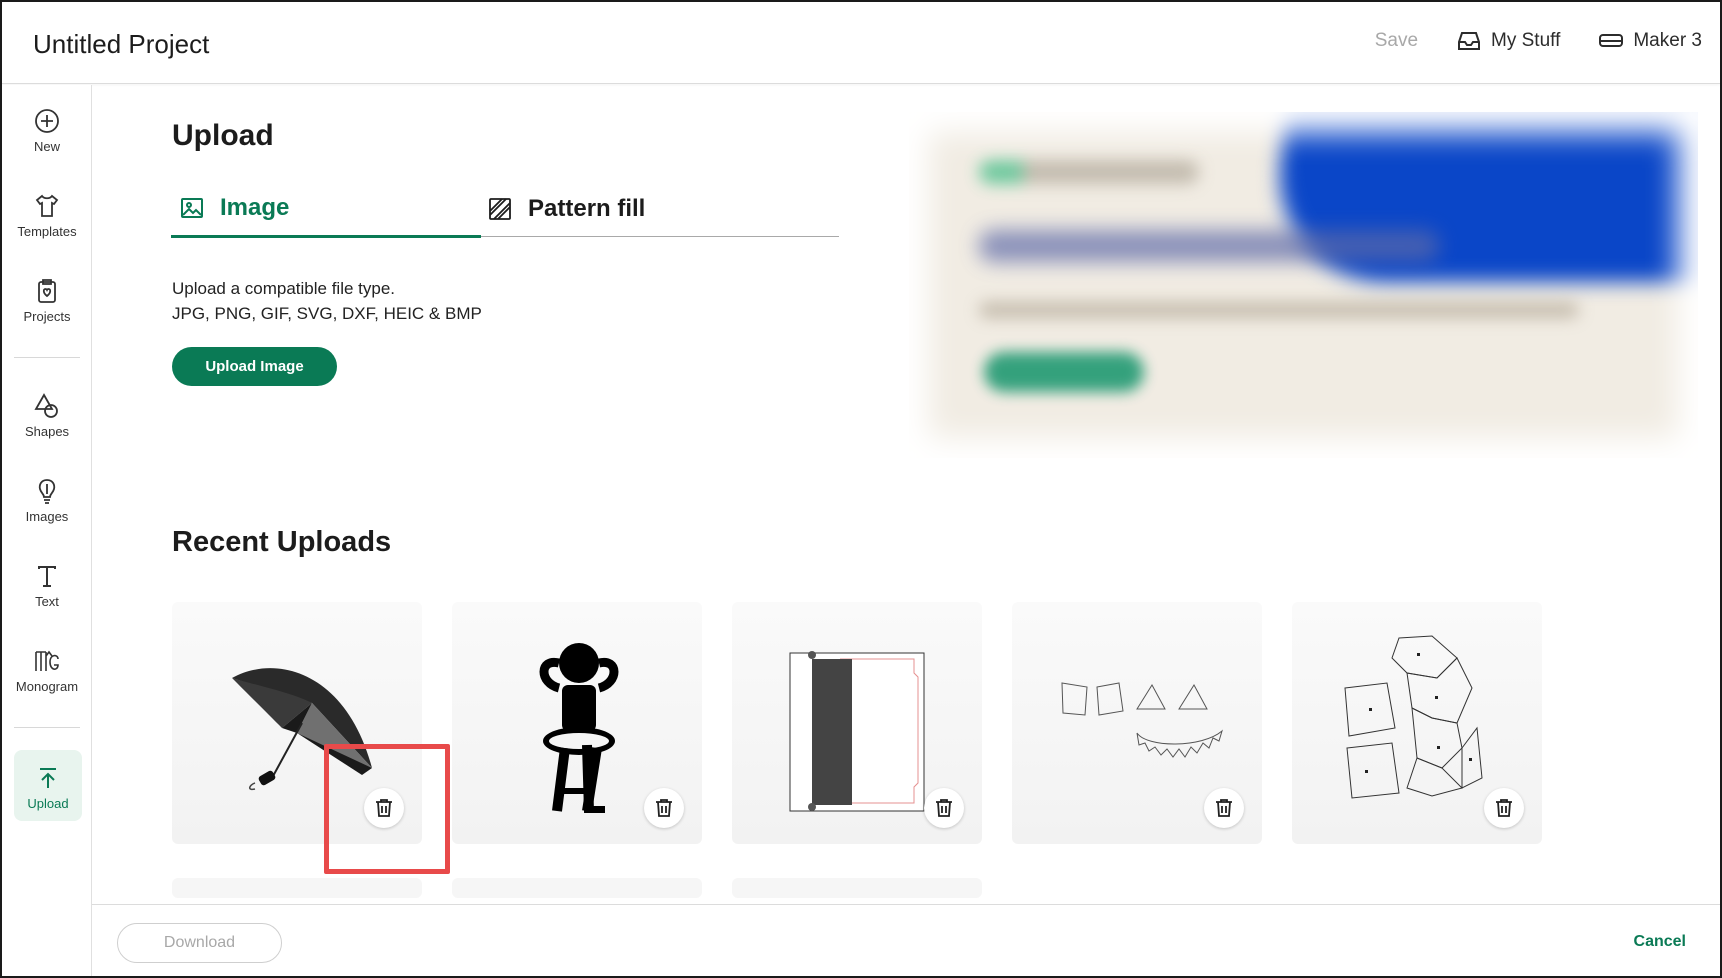 The height and width of the screenshot is (978, 1722). What do you see at coordinates (47, 291) in the screenshot?
I see `projects-icon` at bounding box center [47, 291].